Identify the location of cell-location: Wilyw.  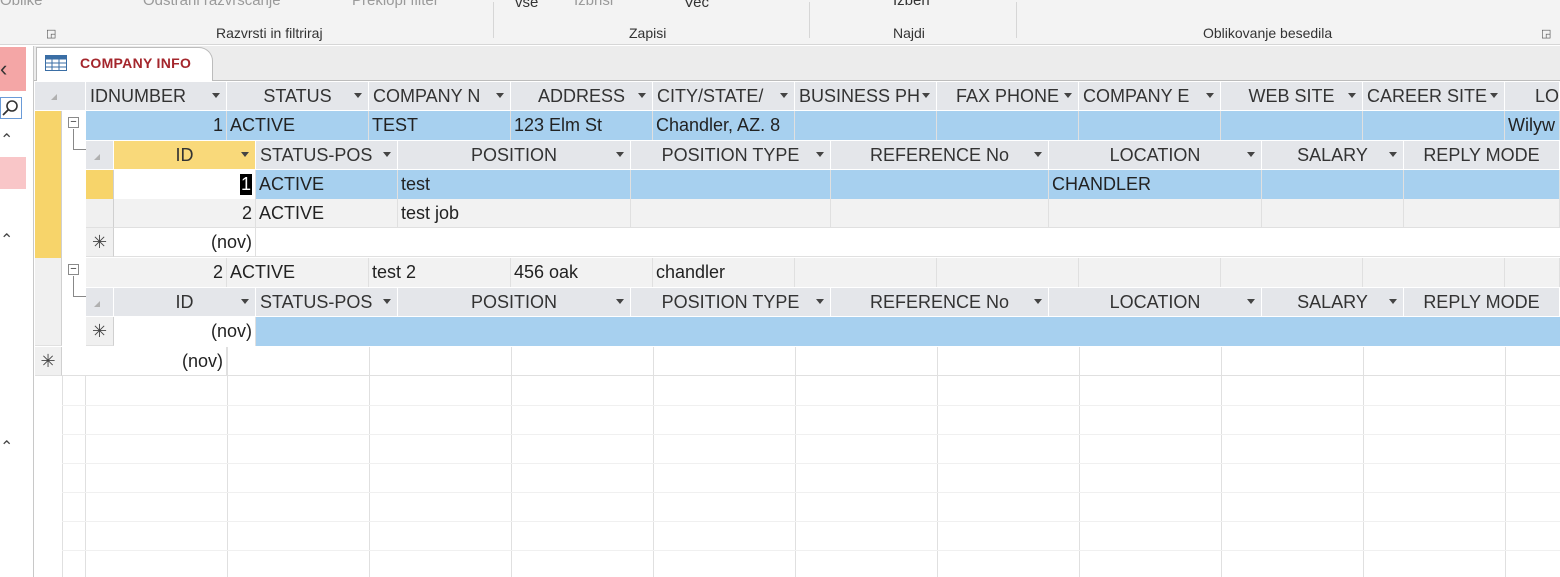
(1532, 125).